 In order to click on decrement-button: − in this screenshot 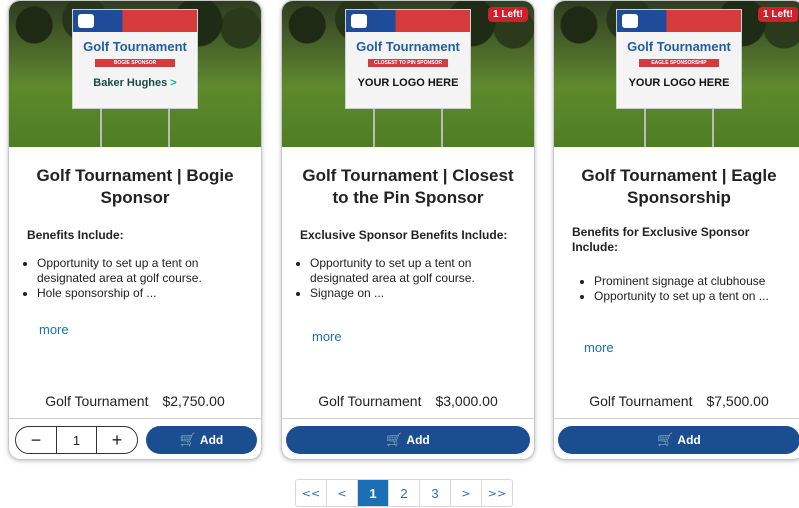, I will do `click(36, 440)`.